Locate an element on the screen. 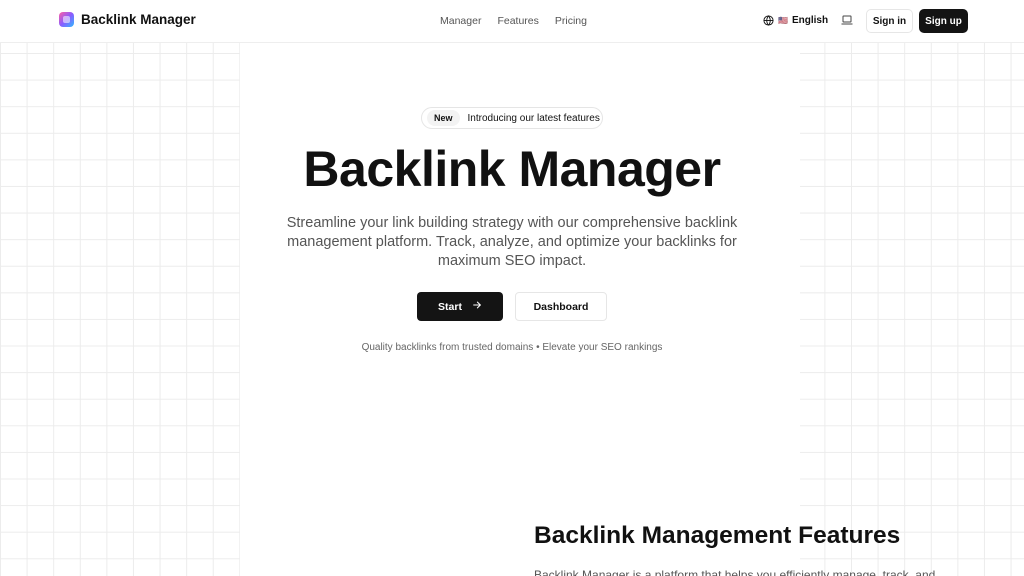  features-title: Backlink Management Features is located at coordinates (717, 535).